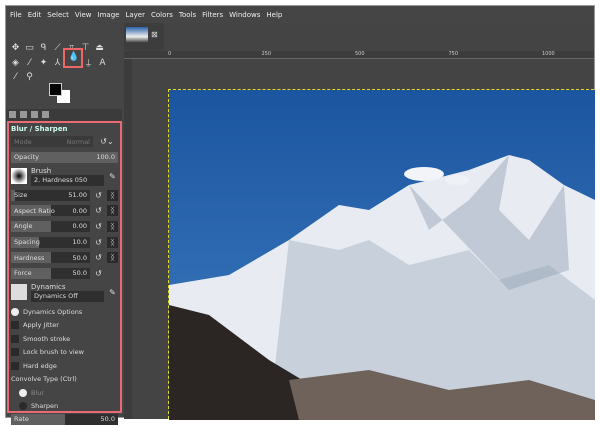 Image resolution: width=600 pixels, height=426 pixels. Describe the element at coordinates (29, 48) in the screenshot. I see `rect-select-icon: ▭` at that location.